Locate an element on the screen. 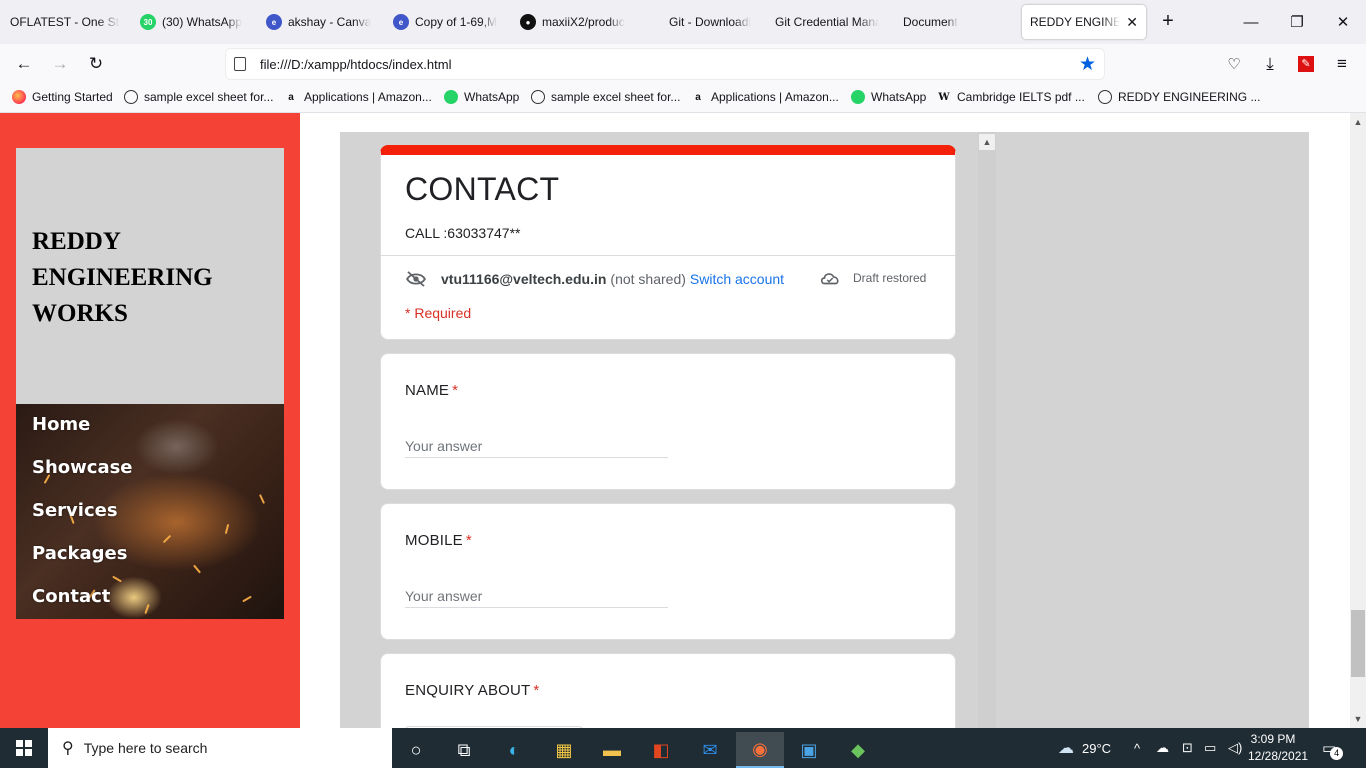 The image size is (1366, 768). close-window-icon: ✕ is located at coordinates (1343, 22).